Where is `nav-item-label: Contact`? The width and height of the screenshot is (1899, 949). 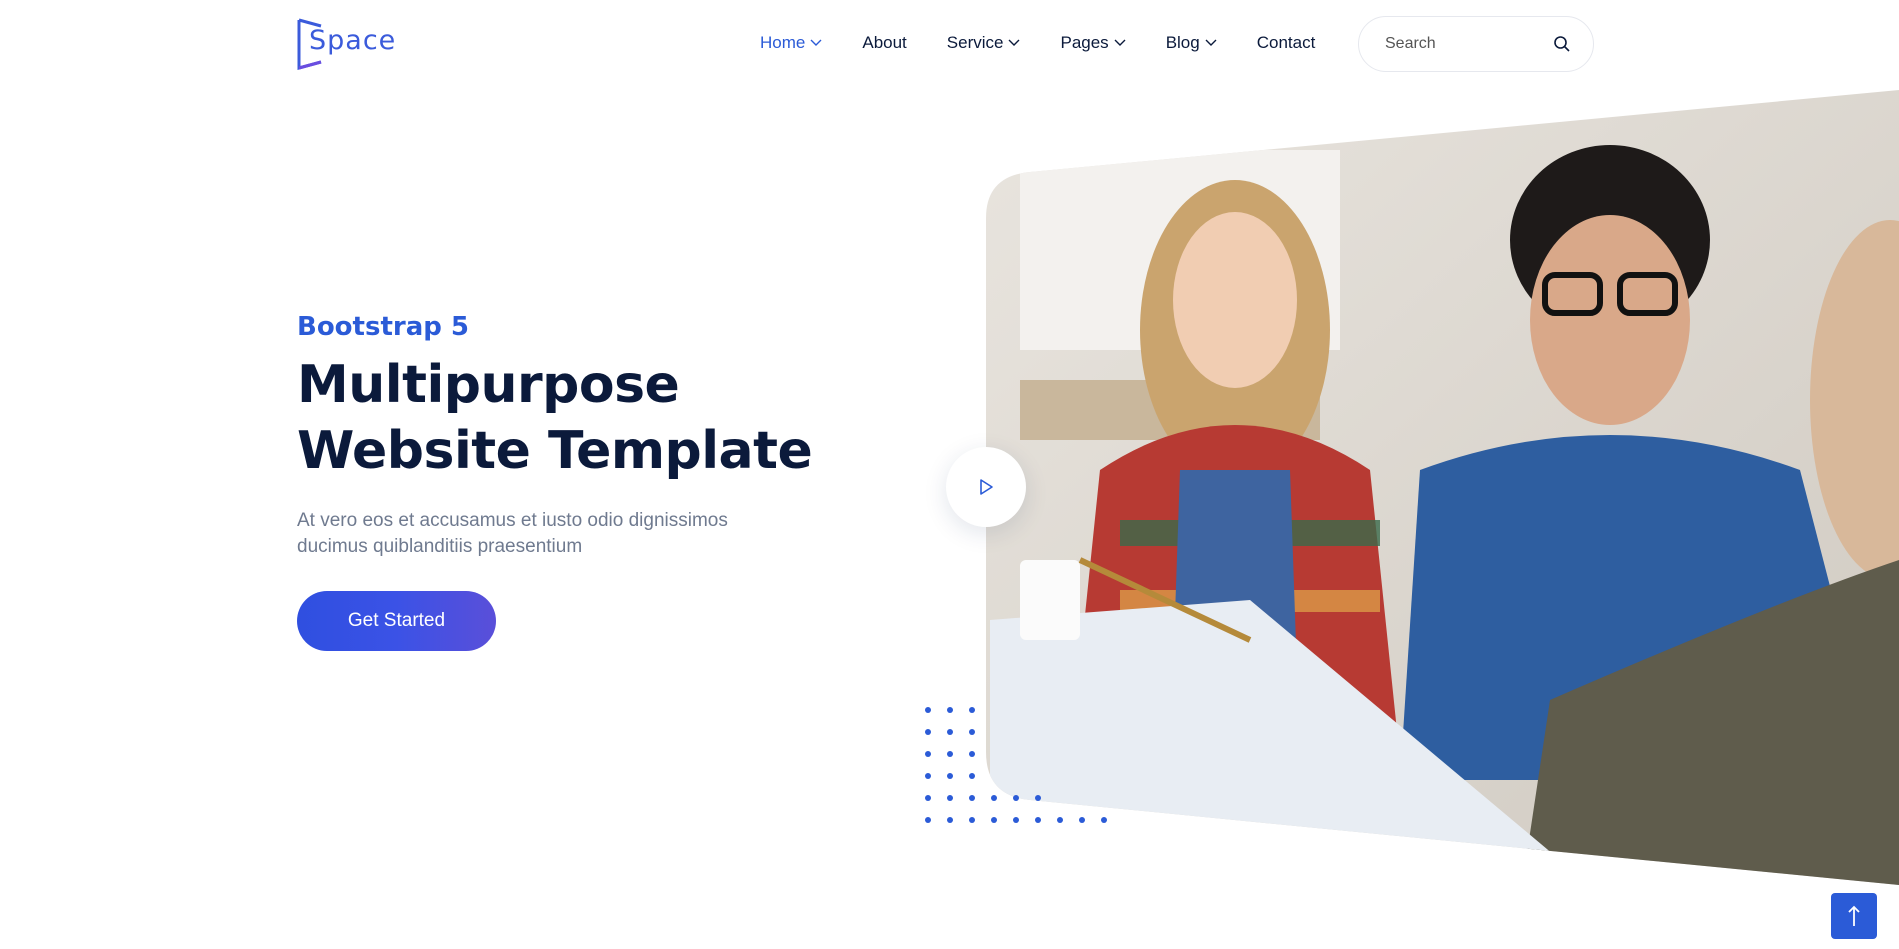
nav-item-label: Contact is located at coordinates (1286, 42).